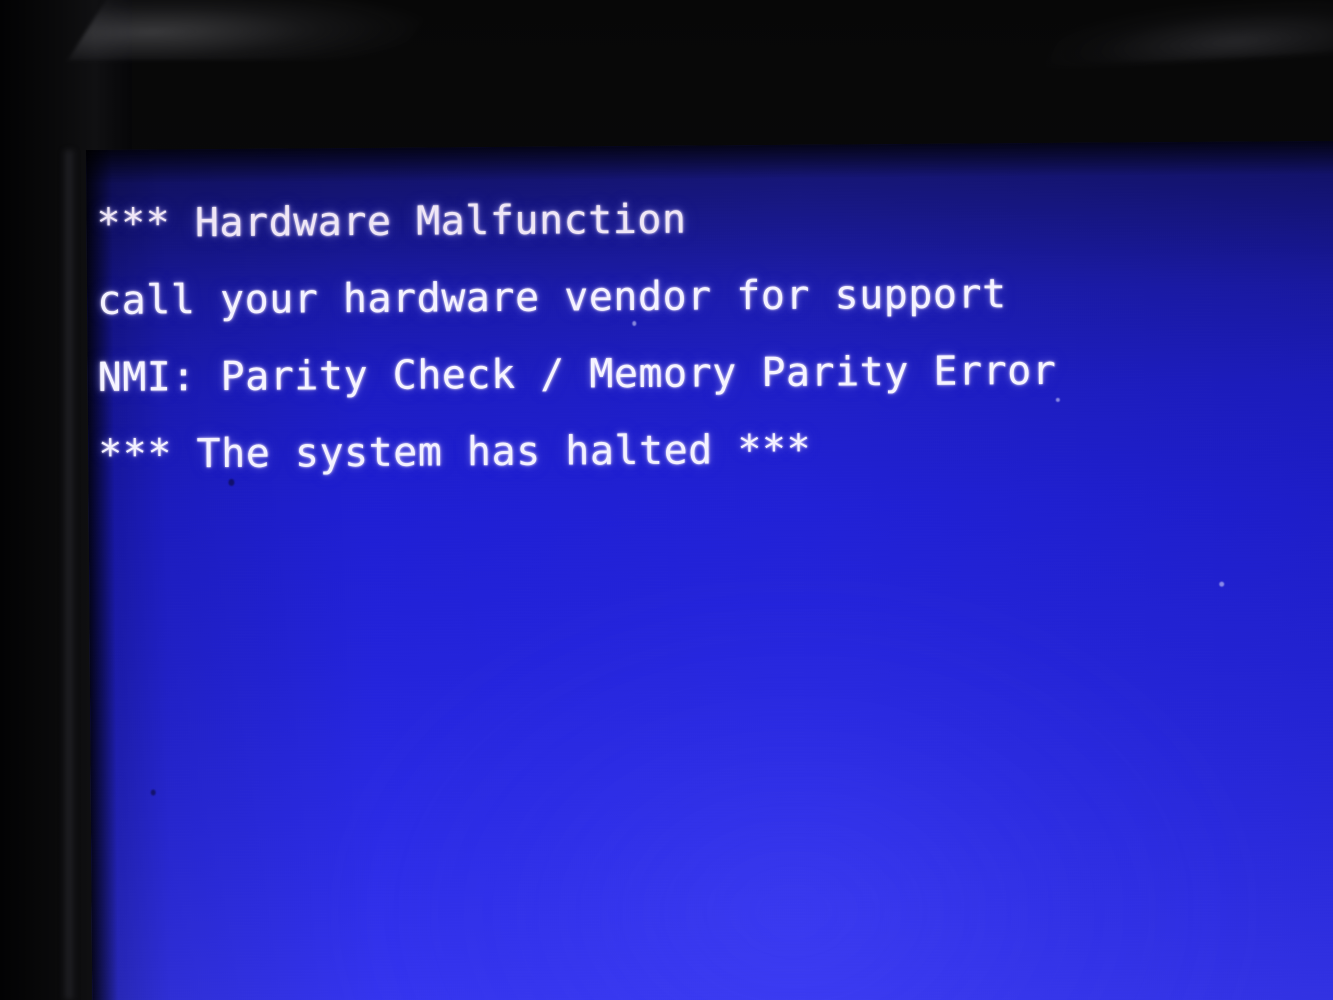 This screenshot has width=1333, height=1000. Describe the element at coordinates (391, 221) in the screenshot. I see `console-line-hardware-malfunction: *** Hardware Malfunction` at that location.